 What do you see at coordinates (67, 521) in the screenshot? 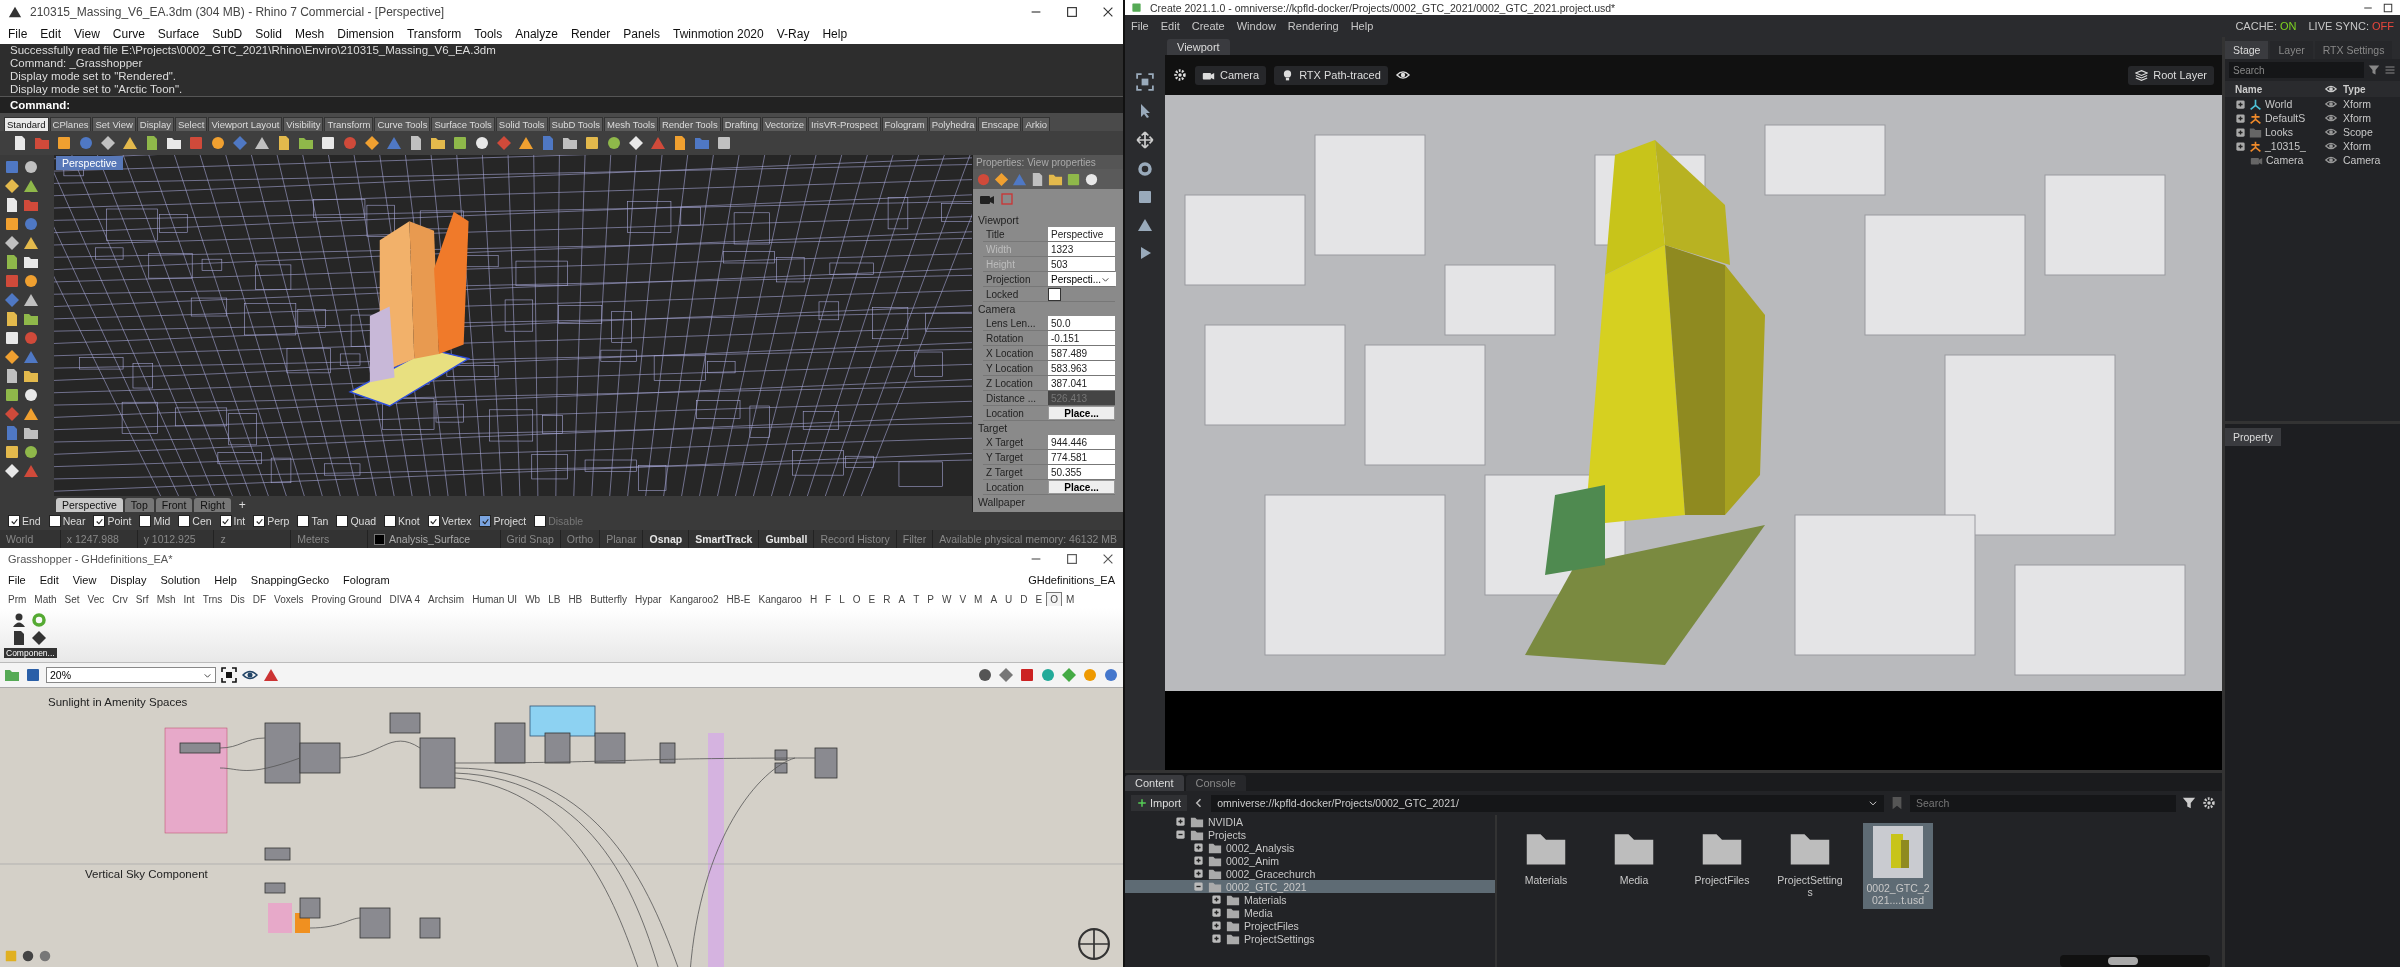
I see `osnap-checkbox: Near` at bounding box center [67, 521].